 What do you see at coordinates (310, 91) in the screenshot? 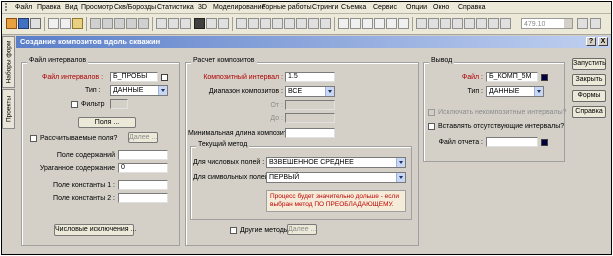
I see `composite-range-select: ВСЕ` at bounding box center [310, 91].